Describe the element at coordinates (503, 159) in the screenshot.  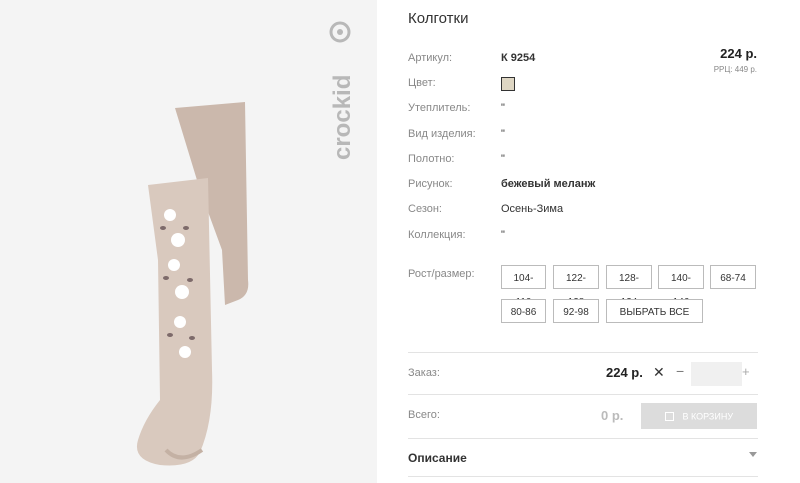
I see `fabric-value: "` at that location.